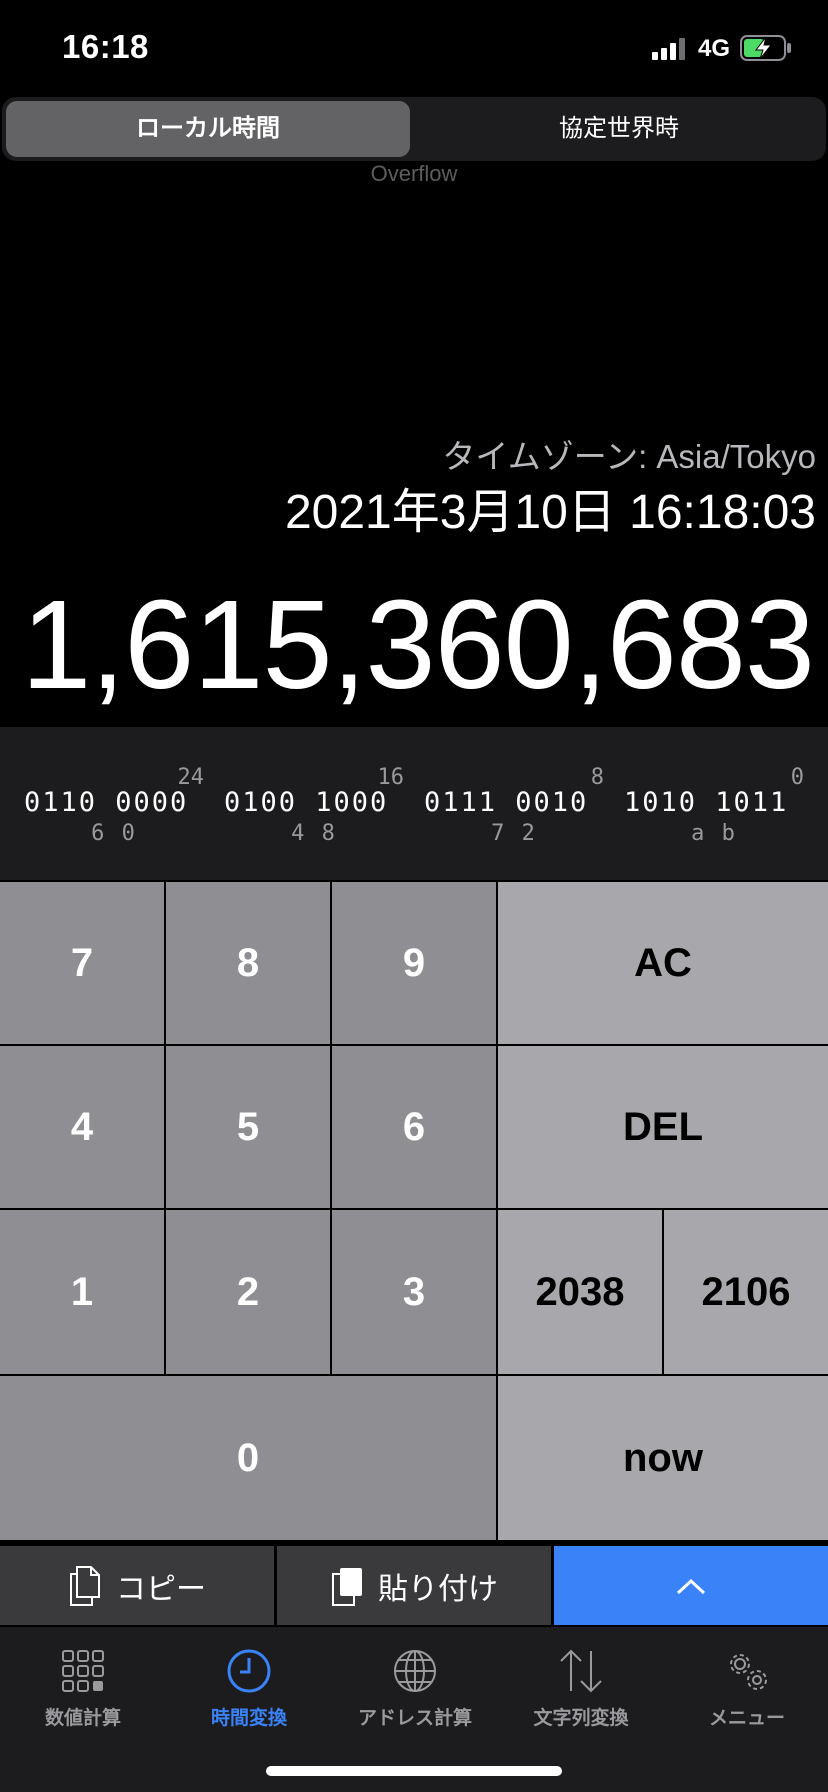 This screenshot has width=828, height=1792. I want to click on tab-time-convert: 時間変換, so click(249, 1697).